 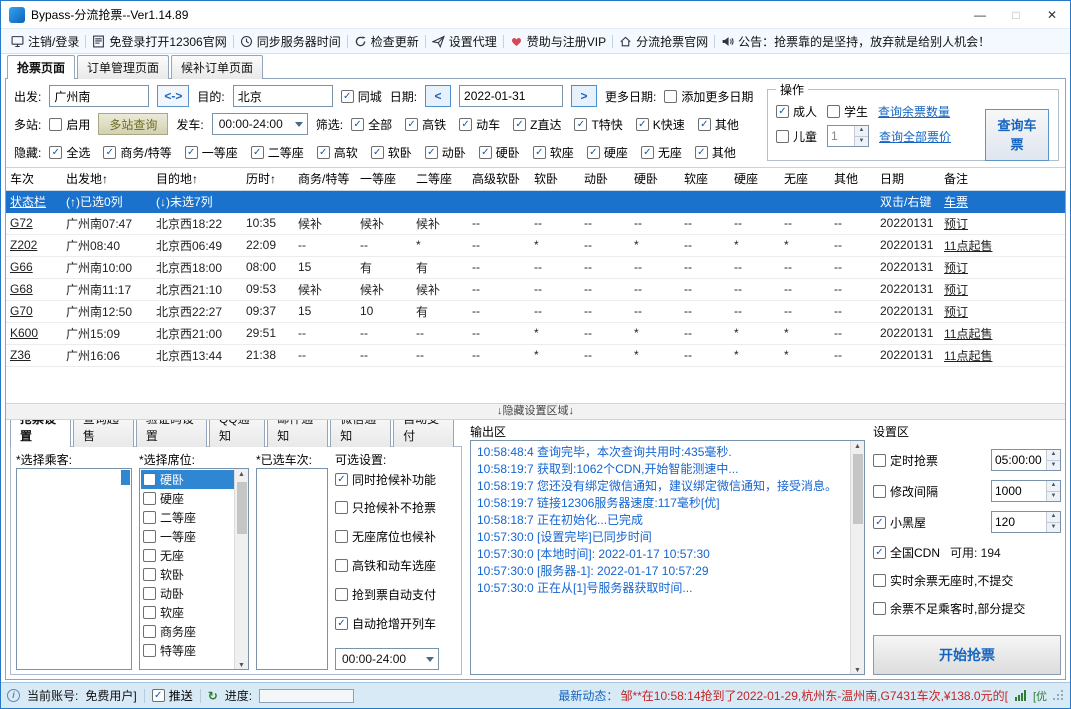 What do you see at coordinates (848, 136) in the screenshot?
I see `child-count-spinner: ▲▼` at bounding box center [848, 136].